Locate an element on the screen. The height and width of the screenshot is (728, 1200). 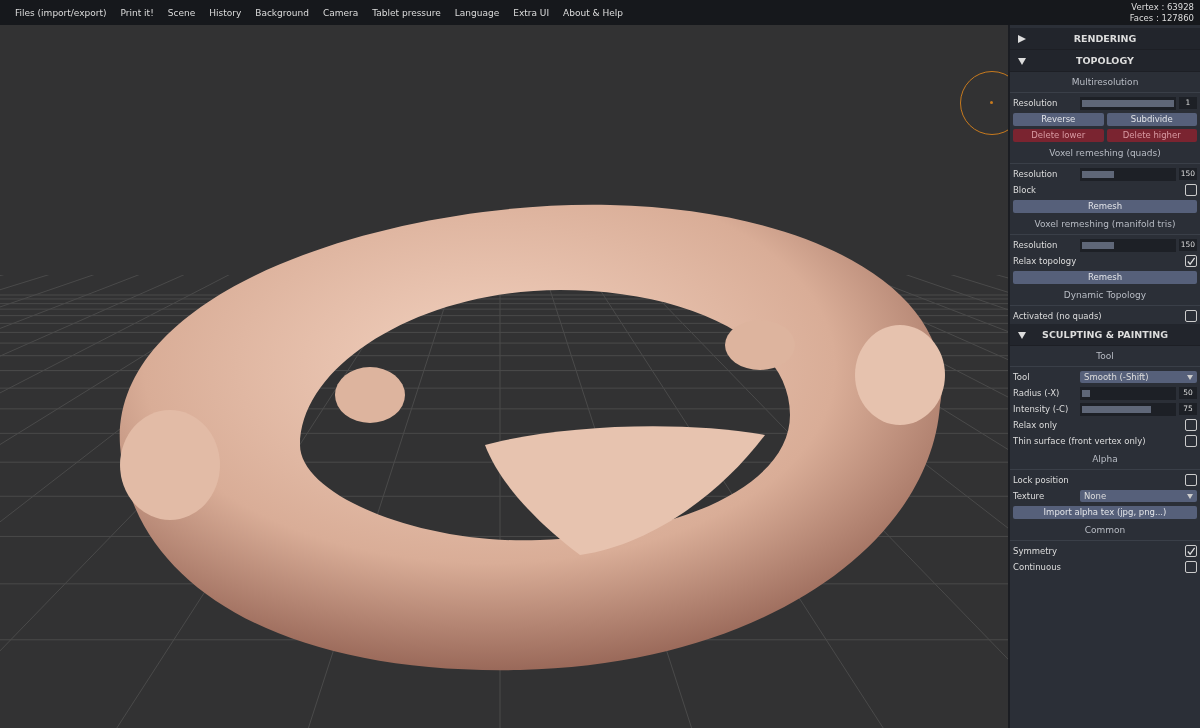
mesh-stat: Vertex : 63928 is located at coordinates (1162, 7).